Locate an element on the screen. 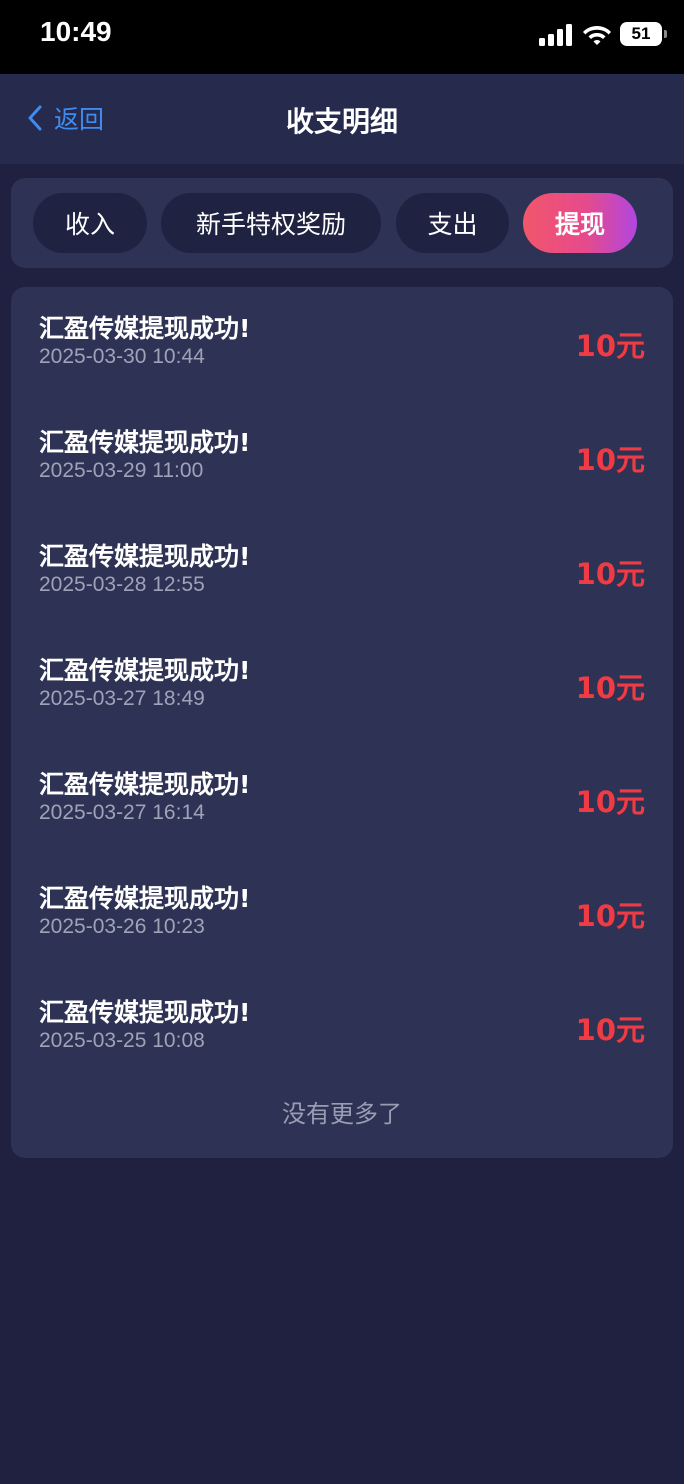 Image resolution: width=684 pixels, height=1484 pixels. record-date: 2025-03-30 10:44 is located at coordinates (122, 356).